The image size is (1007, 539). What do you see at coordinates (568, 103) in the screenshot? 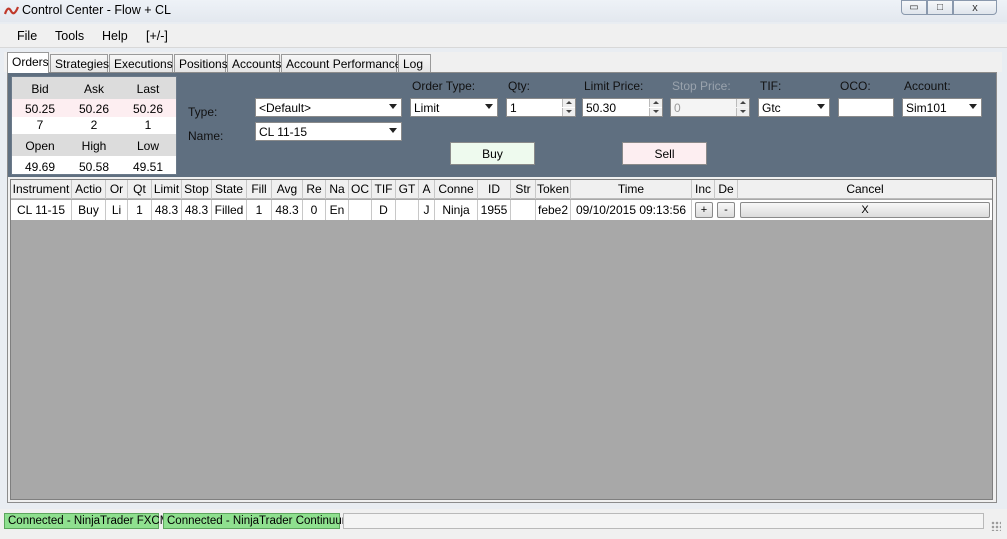
I see `qty-up-icon` at bounding box center [568, 103].